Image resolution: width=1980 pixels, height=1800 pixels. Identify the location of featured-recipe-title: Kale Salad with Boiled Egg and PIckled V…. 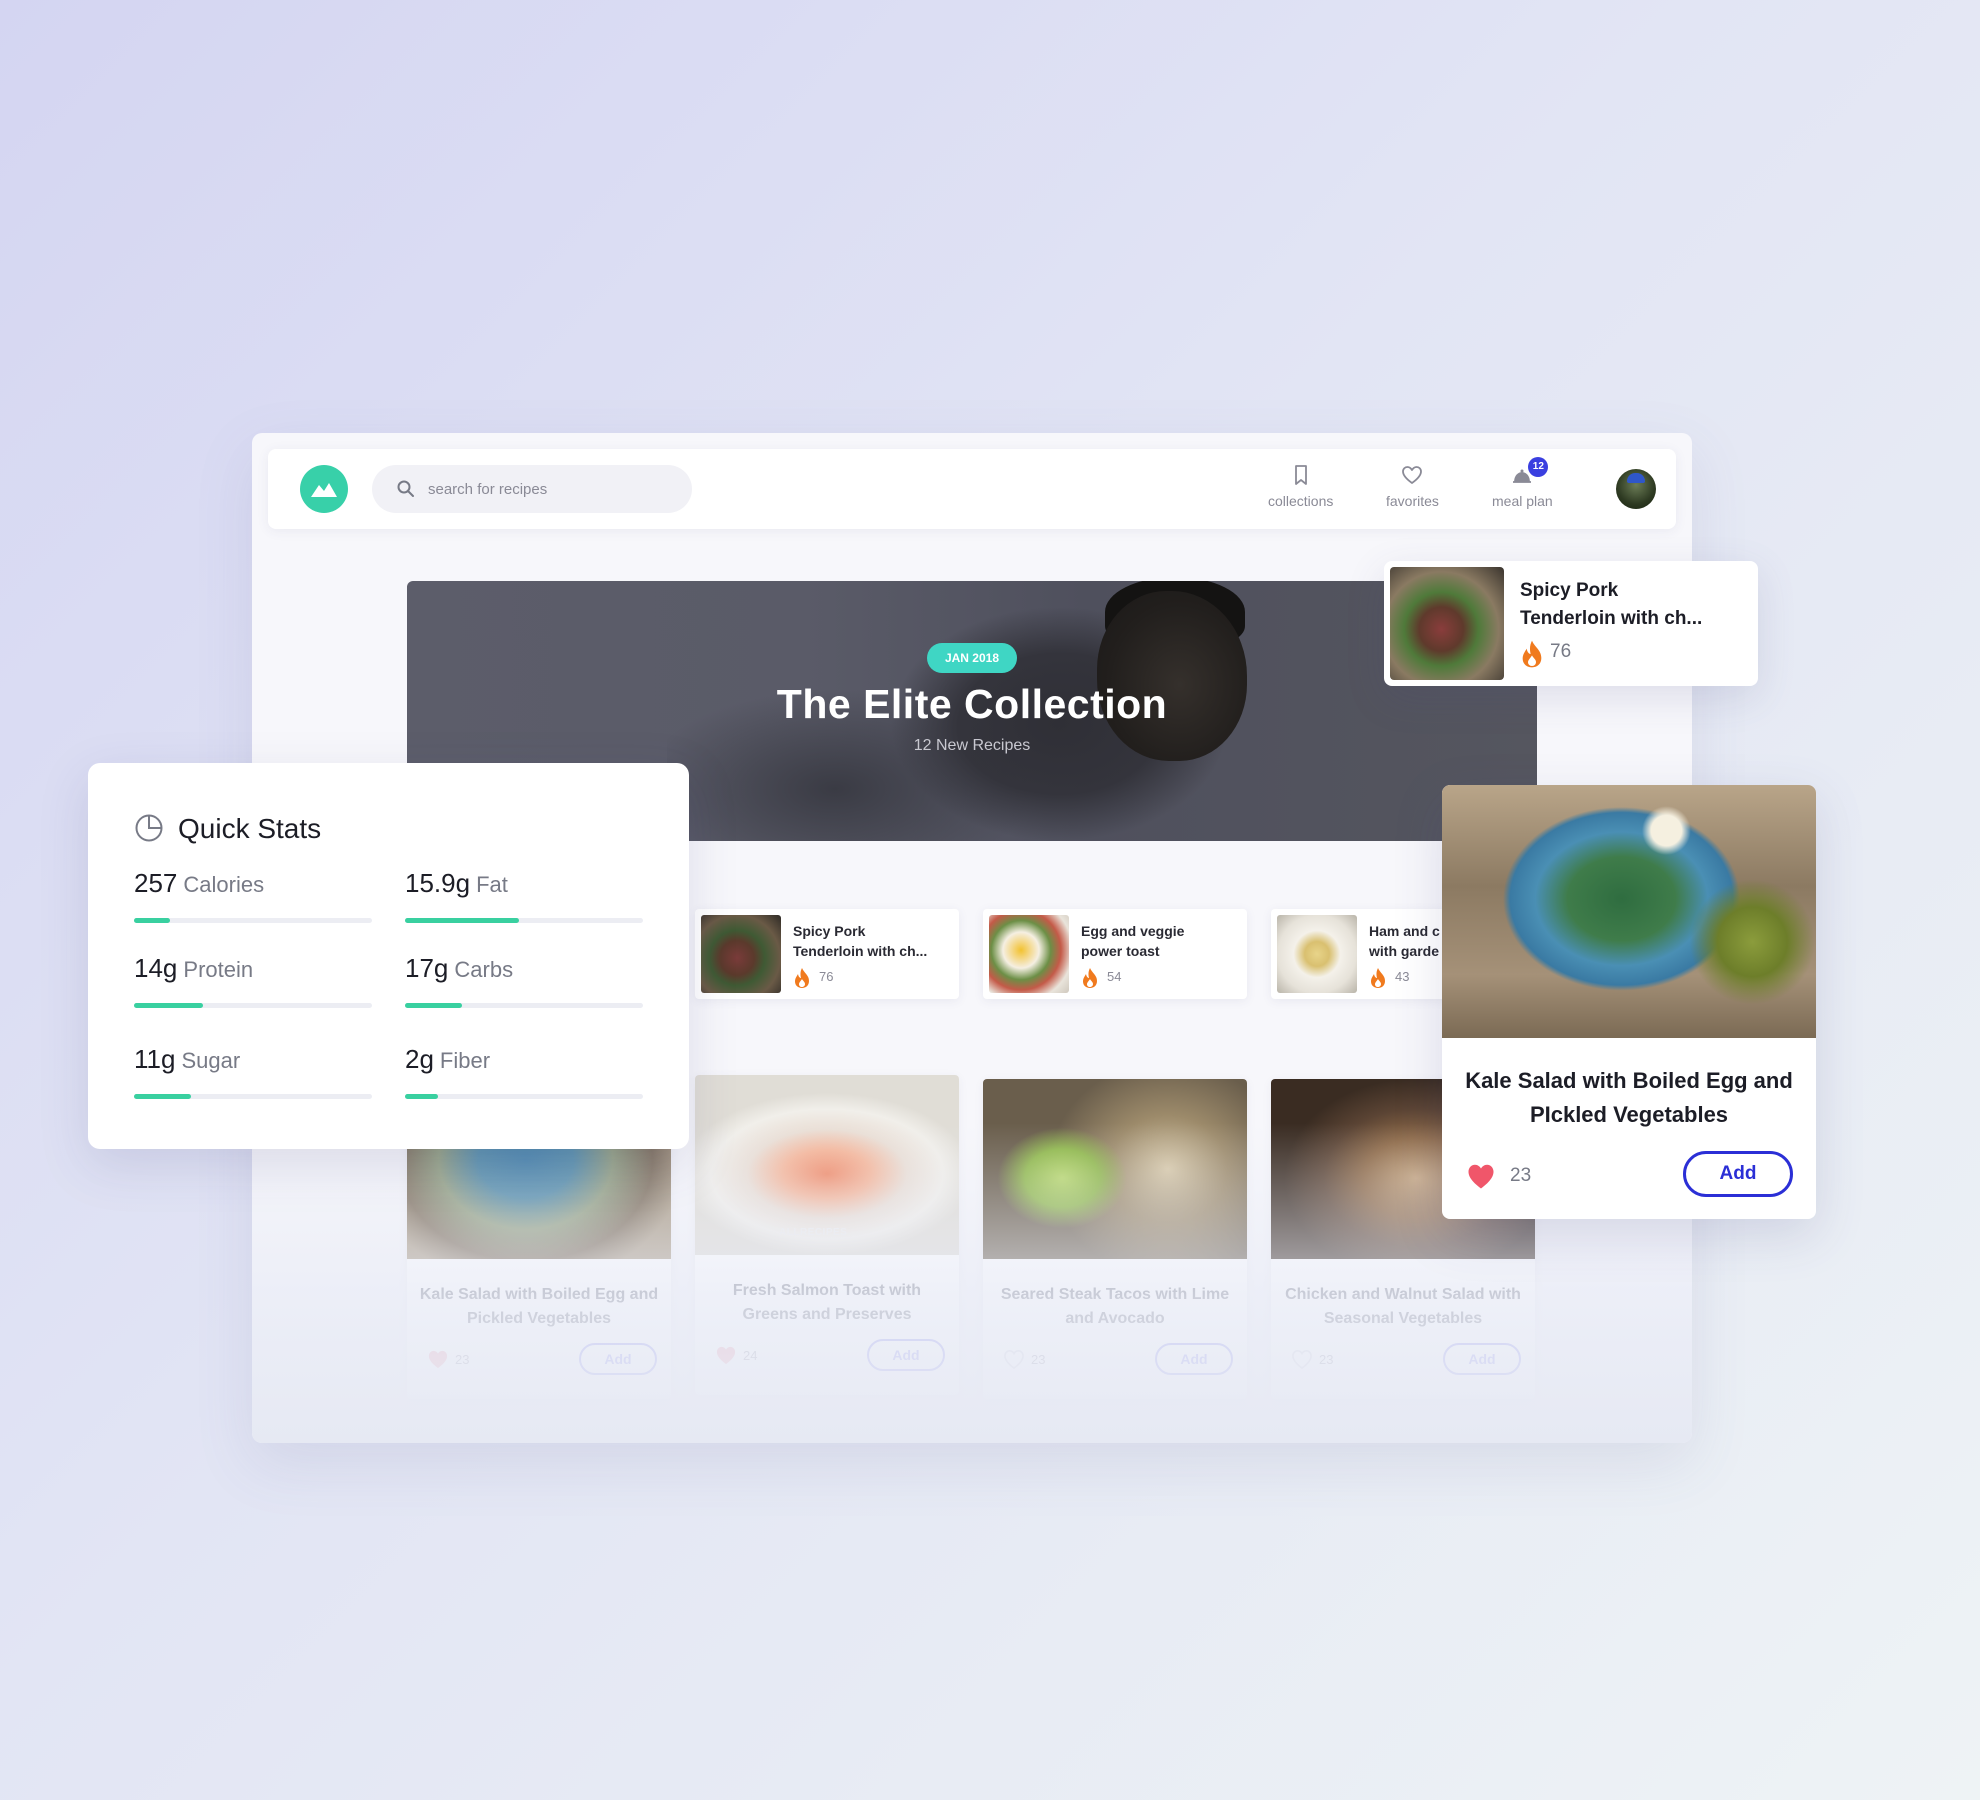
(1629, 1097).